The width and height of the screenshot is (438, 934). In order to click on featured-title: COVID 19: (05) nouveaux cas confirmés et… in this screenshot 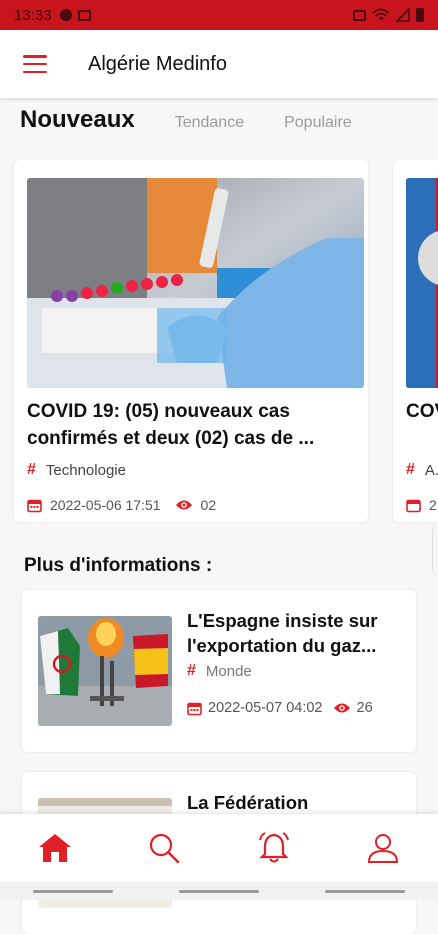, I will do `click(191, 425)`.